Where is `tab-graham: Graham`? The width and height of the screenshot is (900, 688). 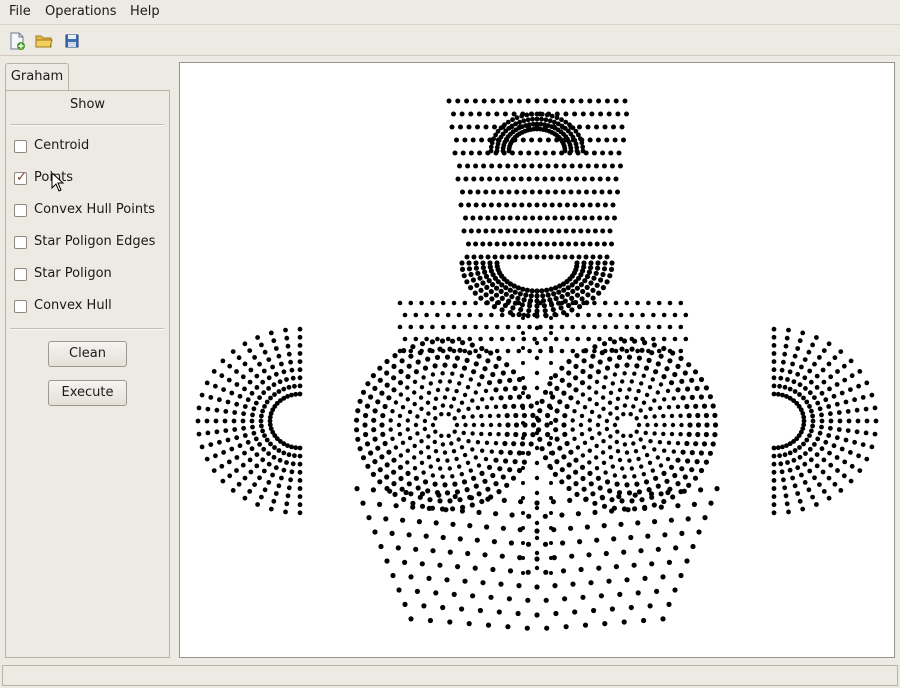 tab-graham: Graham is located at coordinates (37, 77).